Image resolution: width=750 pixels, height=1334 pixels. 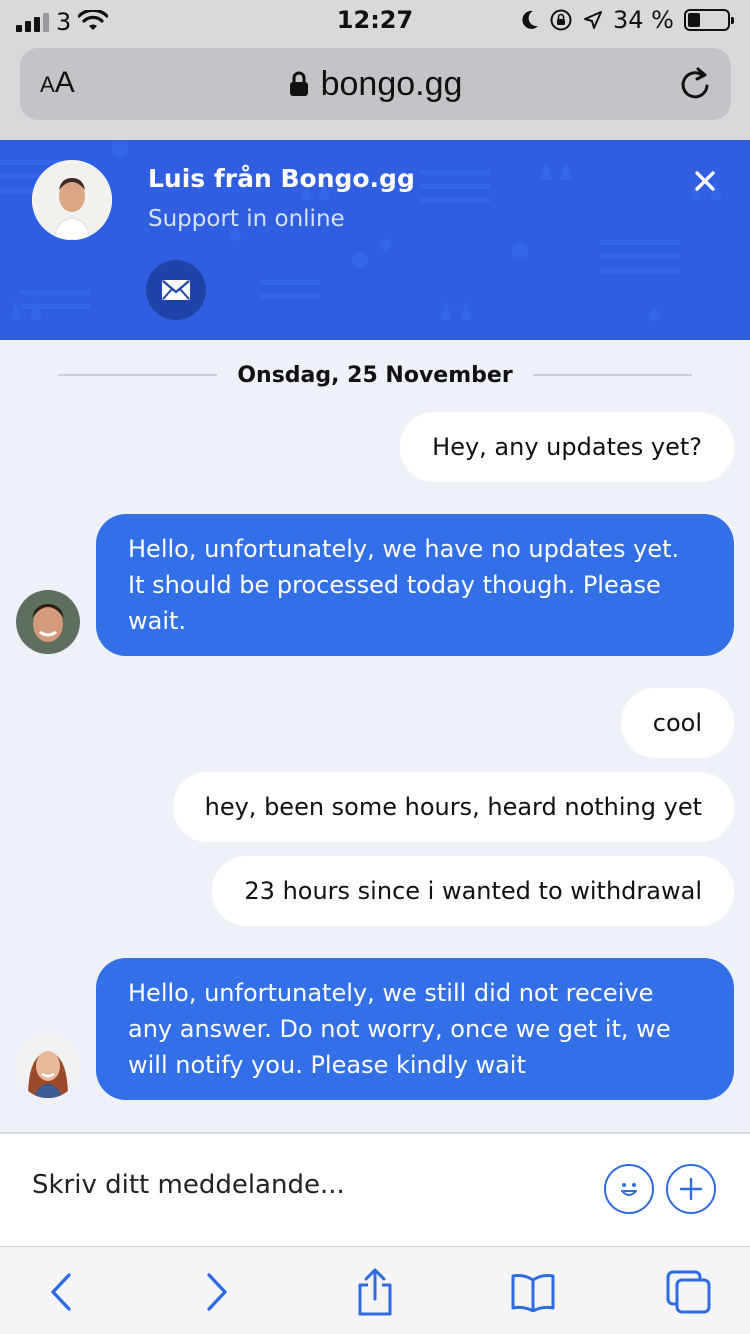 I want to click on forward-button, so click(x=217, y=1292).